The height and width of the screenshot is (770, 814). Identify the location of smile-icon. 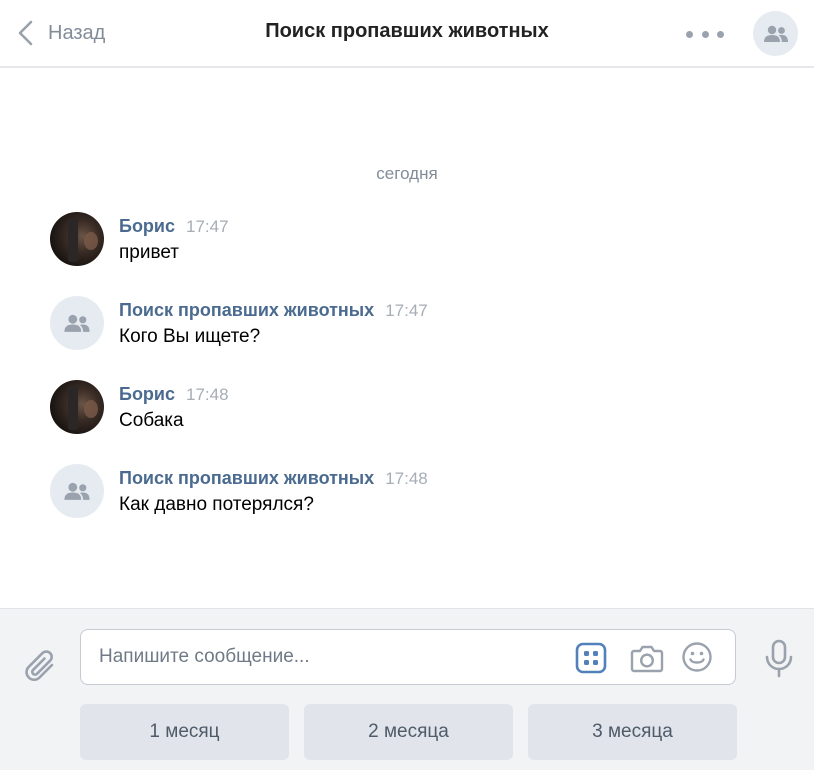
(697, 657).